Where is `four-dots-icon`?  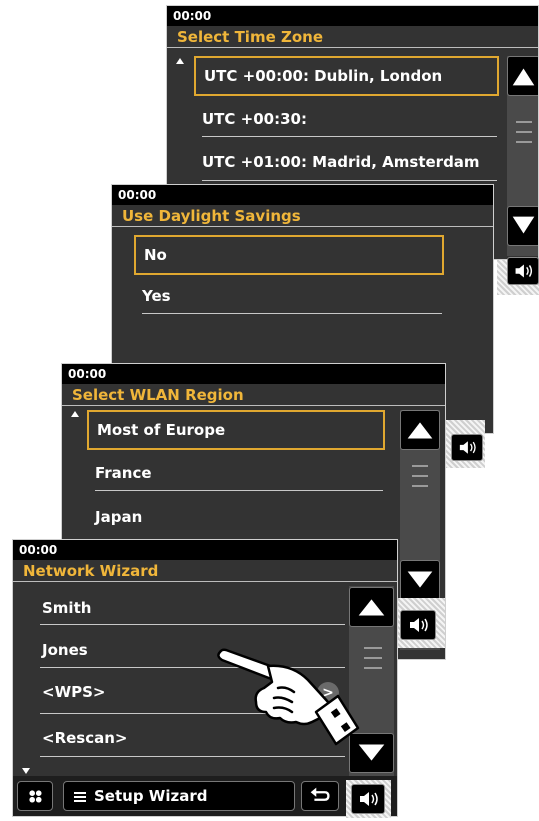
four-dots-icon is located at coordinates (35, 796).